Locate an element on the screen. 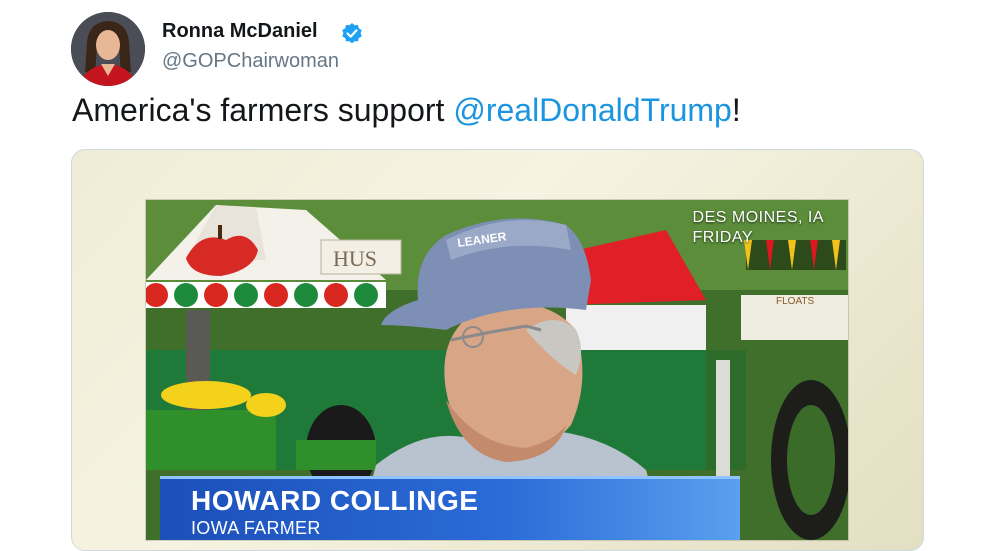 This screenshot has width=1002, height=551. author-avatar is located at coordinates (108, 49).